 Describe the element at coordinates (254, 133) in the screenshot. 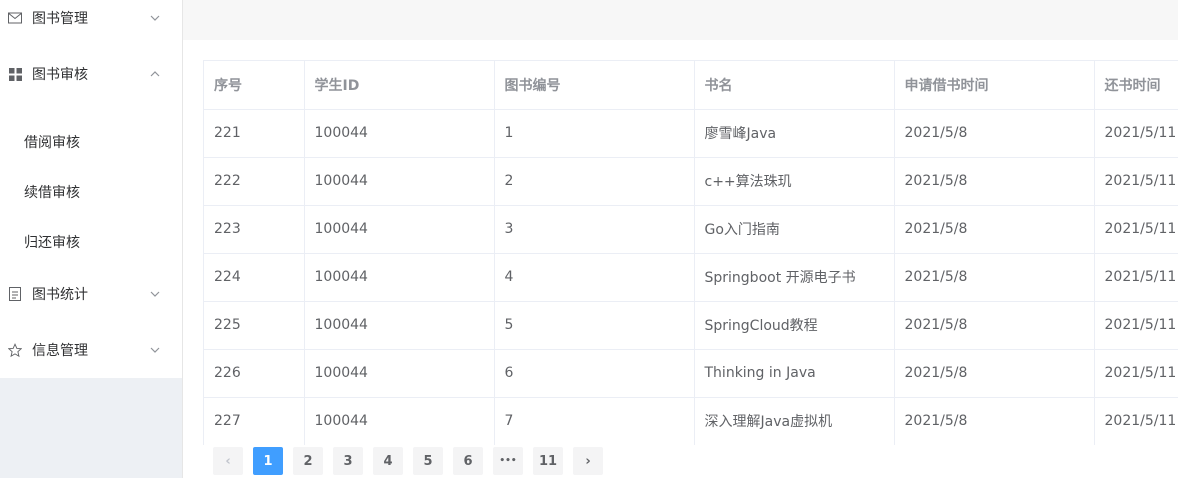

I see `table-cell: 221` at that location.